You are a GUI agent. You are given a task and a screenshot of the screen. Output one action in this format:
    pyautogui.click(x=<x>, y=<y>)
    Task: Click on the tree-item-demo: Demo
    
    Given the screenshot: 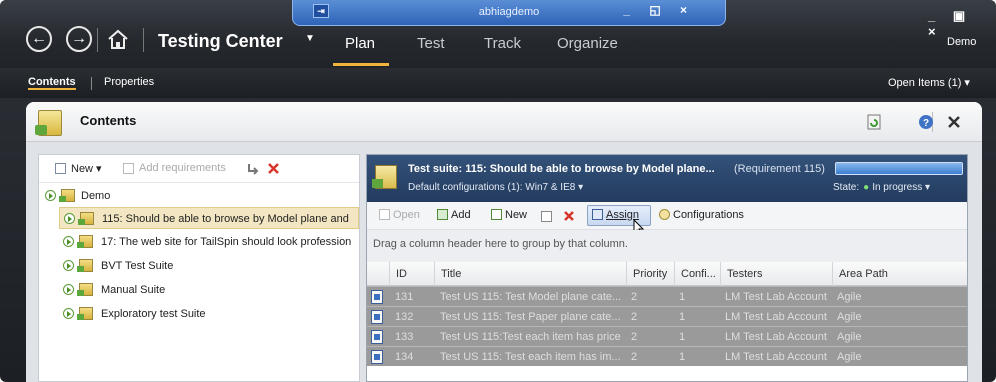 What is the action you would take?
    pyautogui.click(x=198, y=196)
    